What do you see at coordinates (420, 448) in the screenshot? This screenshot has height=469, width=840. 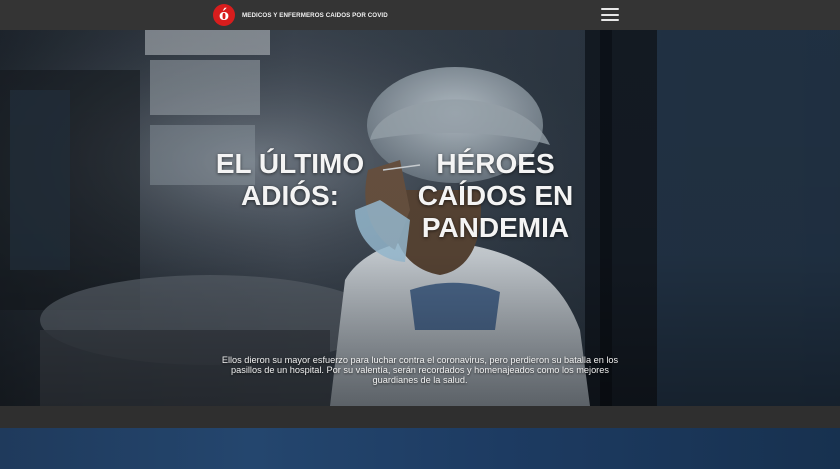 I see `next-section-preview` at bounding box center [420, 448].